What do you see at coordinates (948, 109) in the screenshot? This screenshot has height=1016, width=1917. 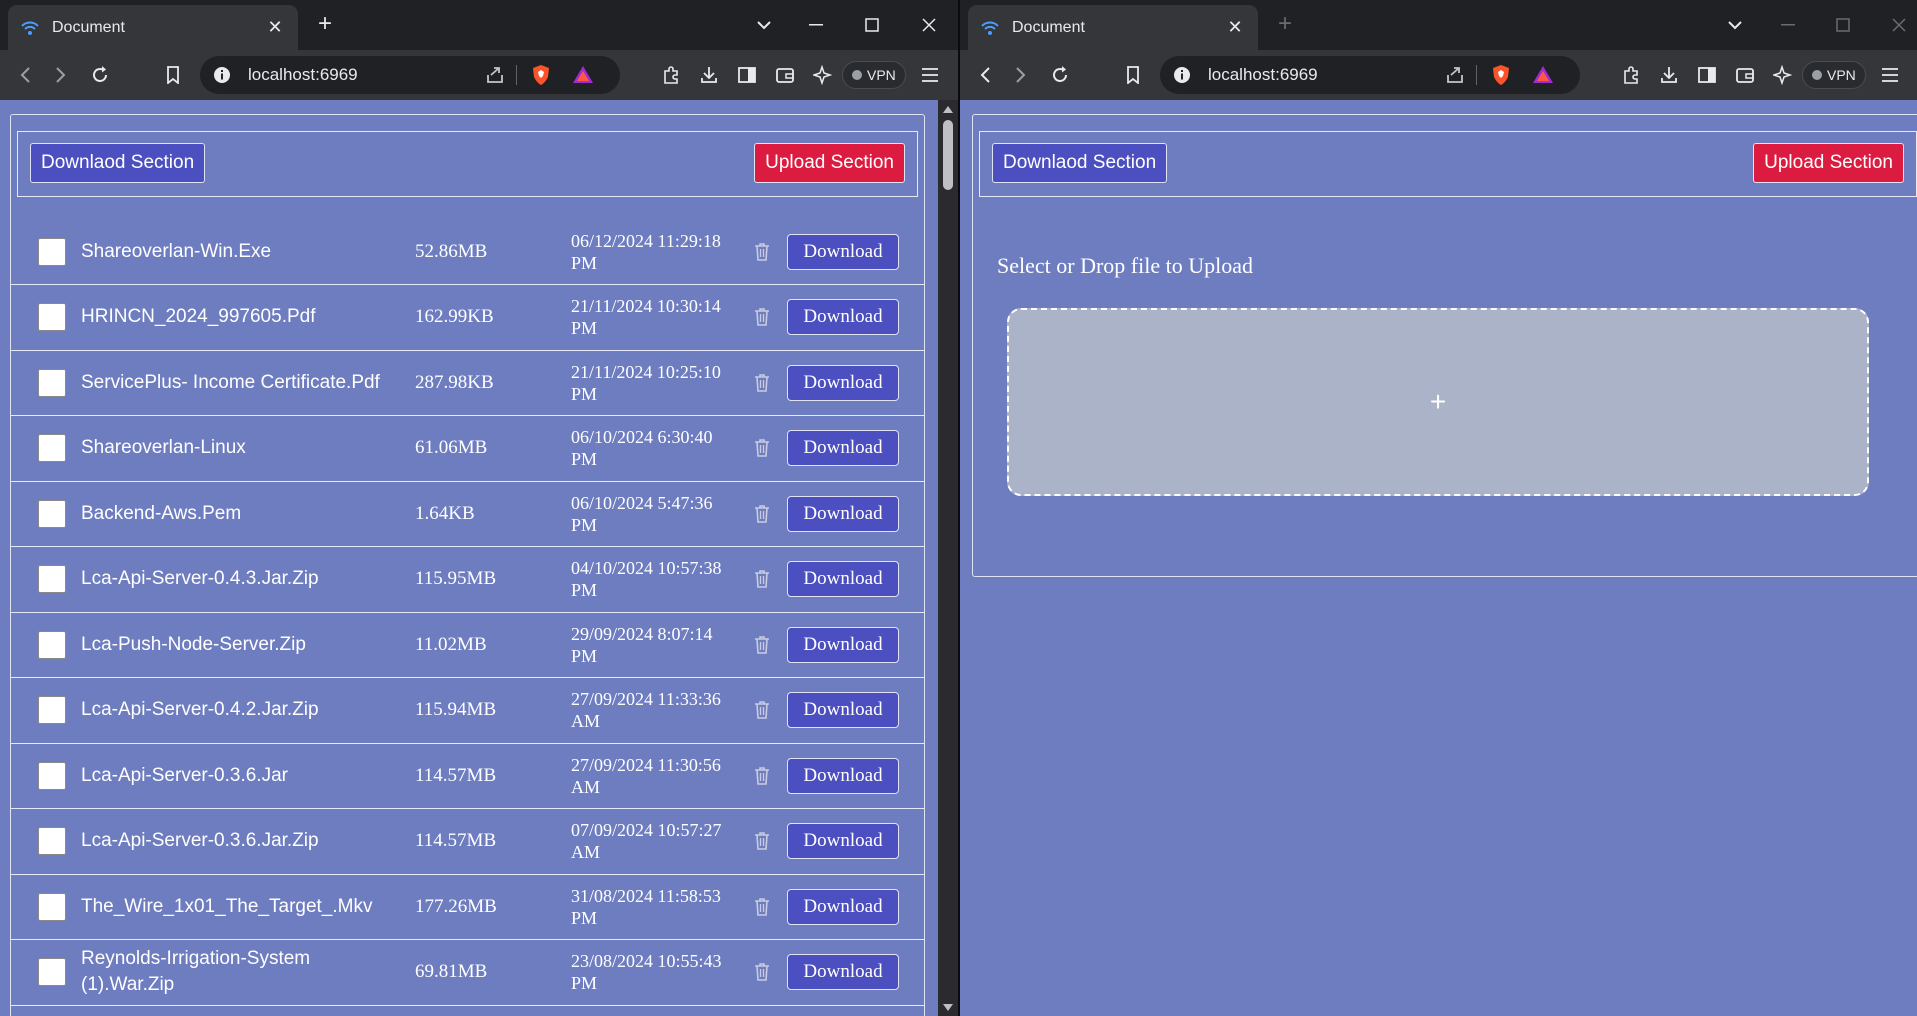 I see `scroll-up-arrow-icon` at bounding box center [948, 109].